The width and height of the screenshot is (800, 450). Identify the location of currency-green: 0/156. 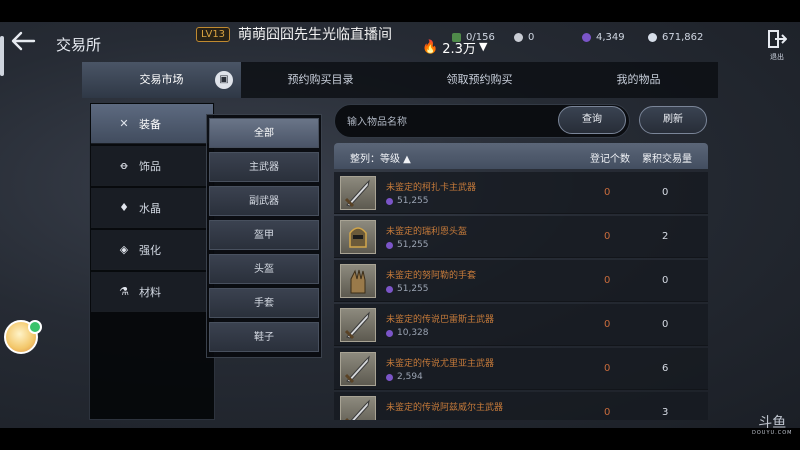
(473, 37).